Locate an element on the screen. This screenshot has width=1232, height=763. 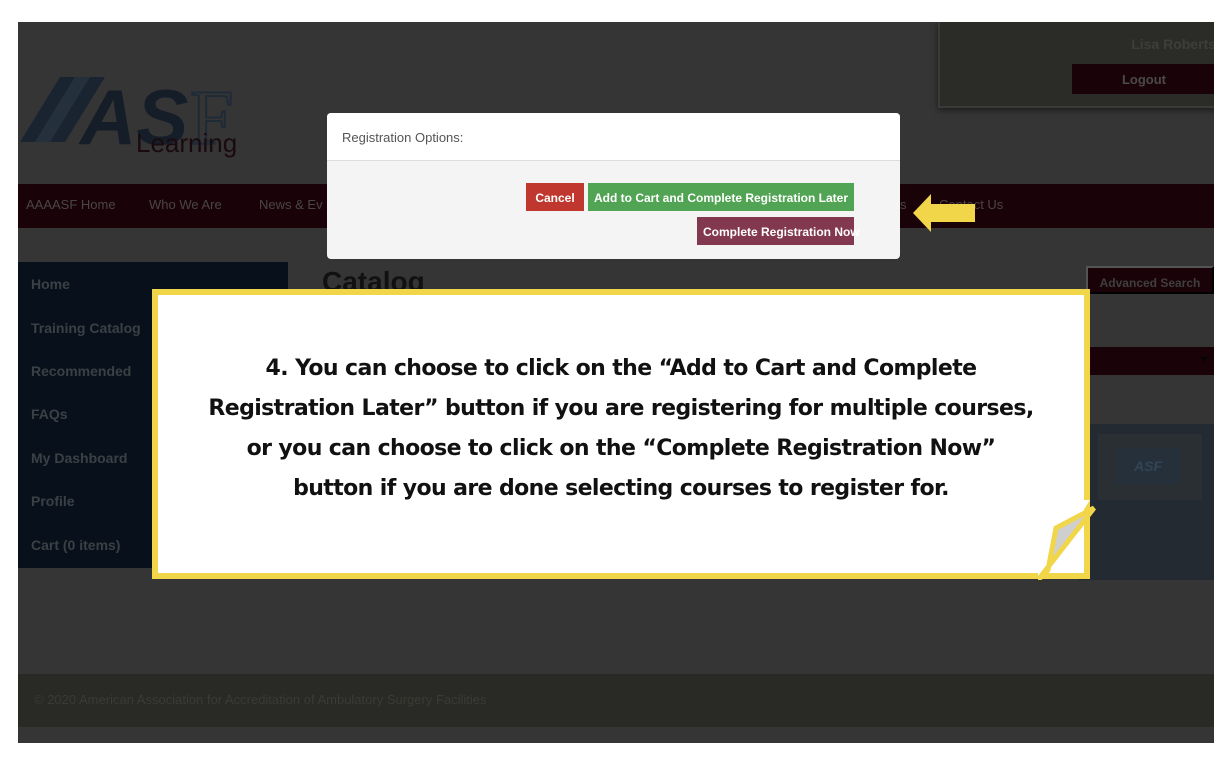
sidebar-item-recommended: Recommended is located at coordinates (81, 371).